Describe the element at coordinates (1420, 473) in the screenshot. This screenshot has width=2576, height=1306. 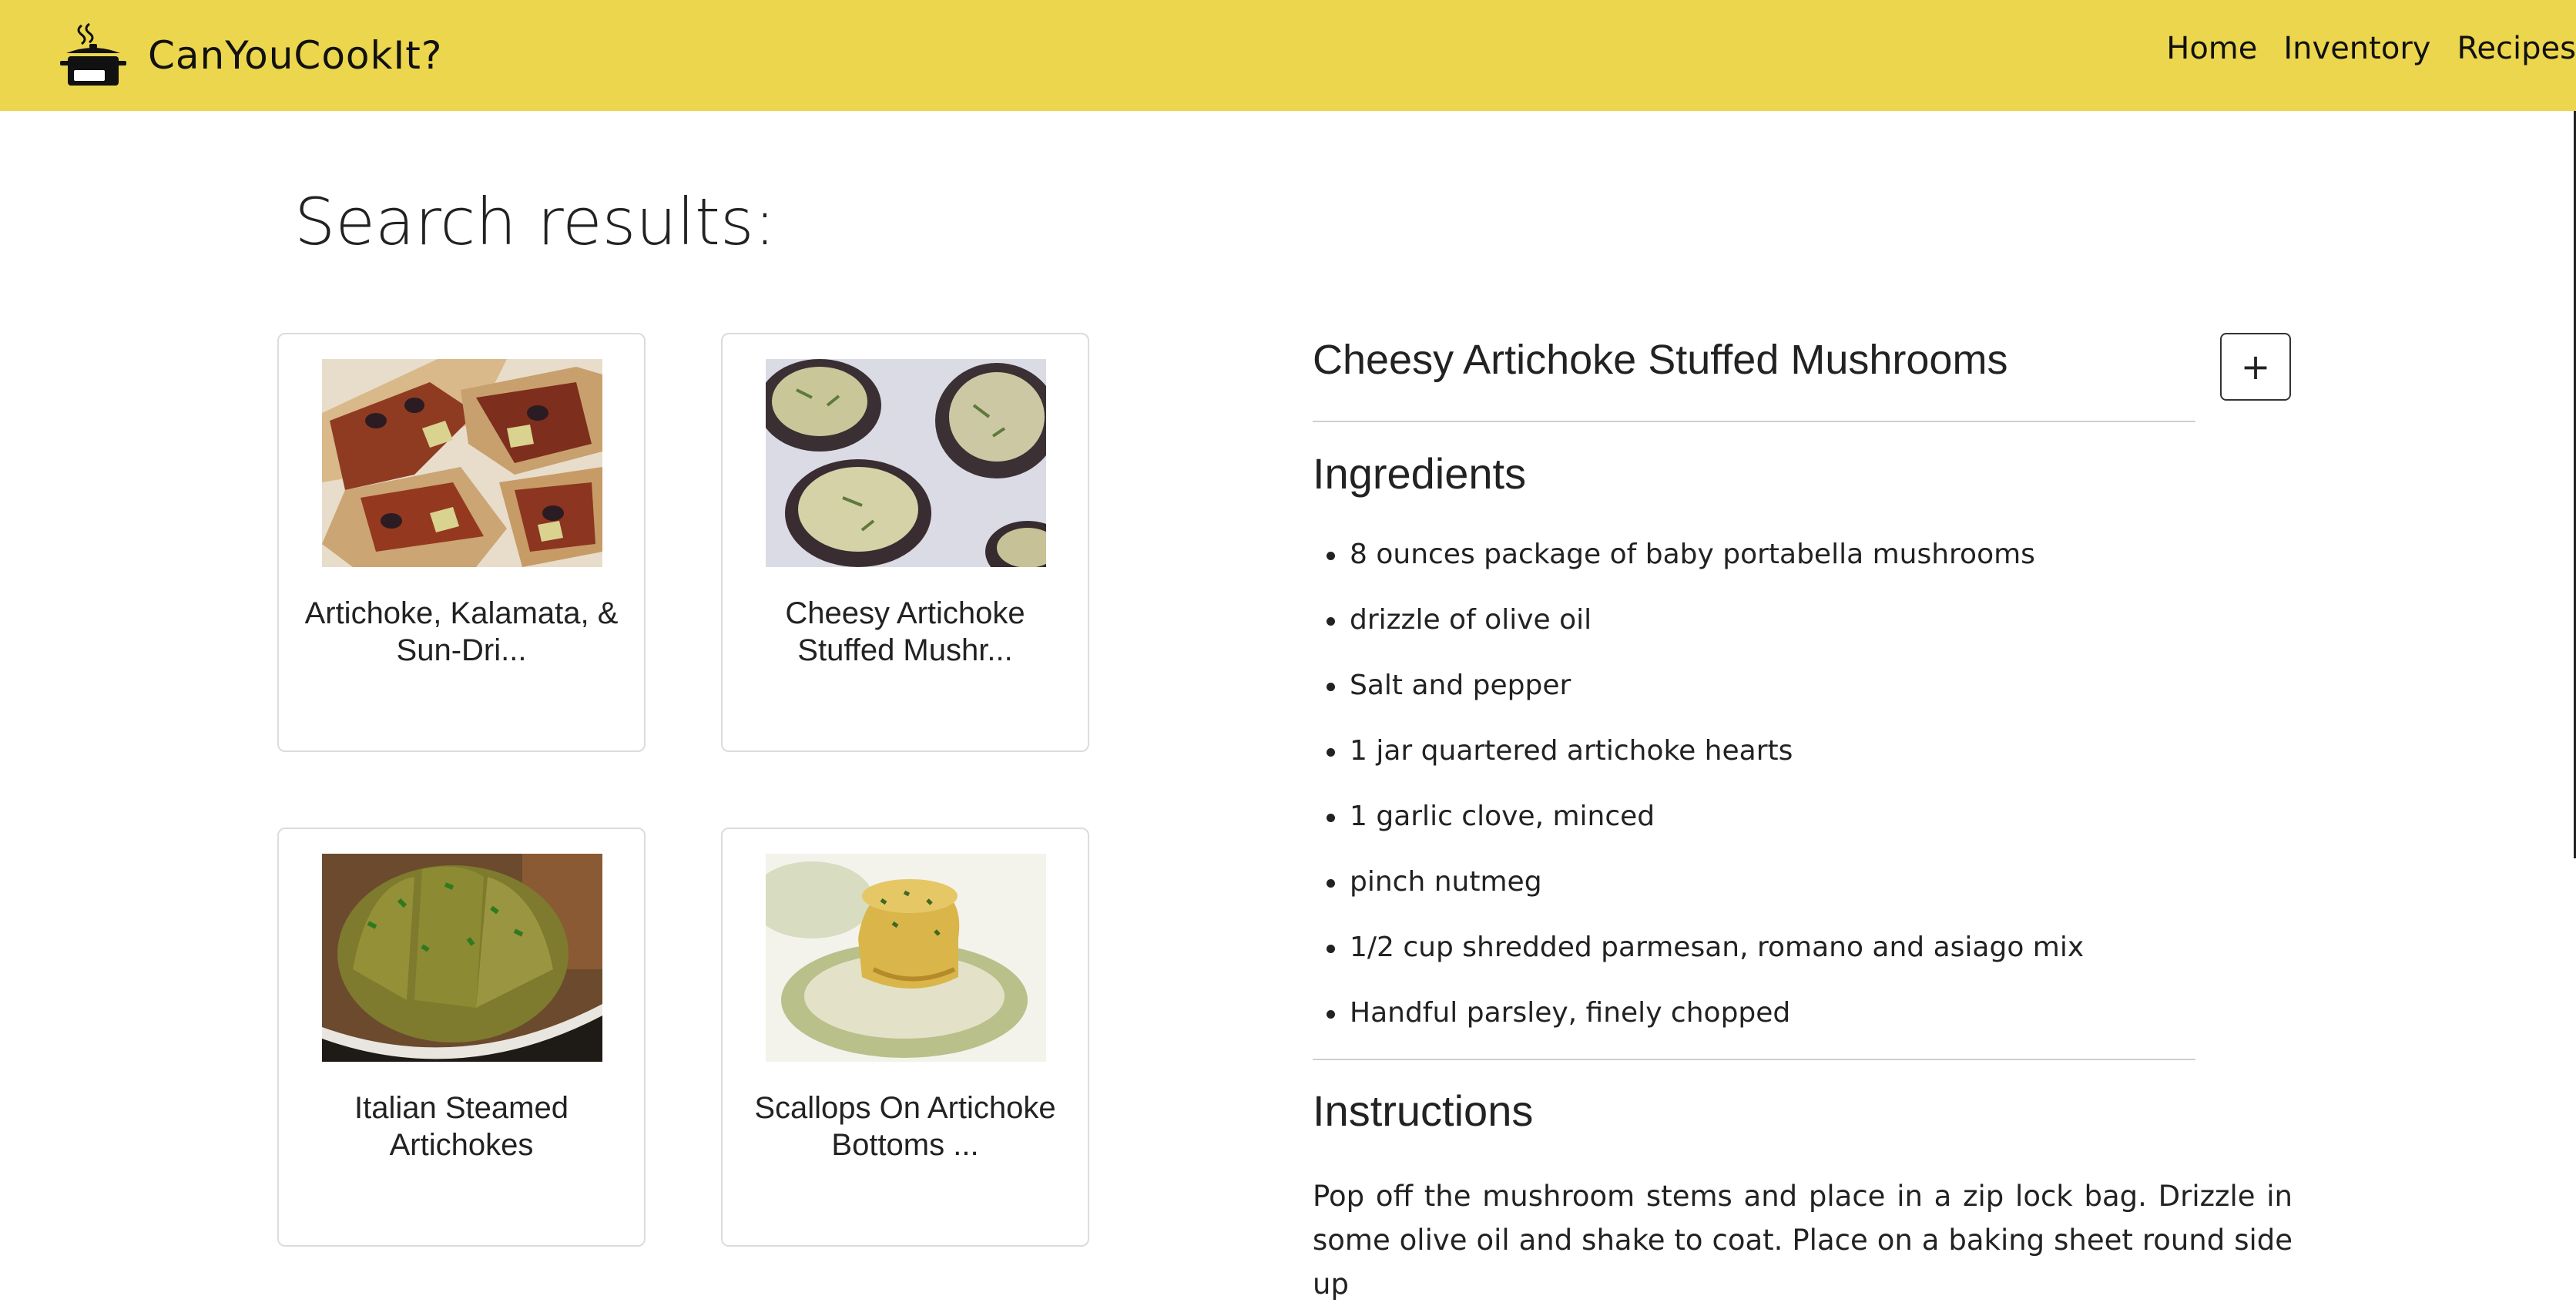
I see `ingredients-heading: Ingredients` at that location.